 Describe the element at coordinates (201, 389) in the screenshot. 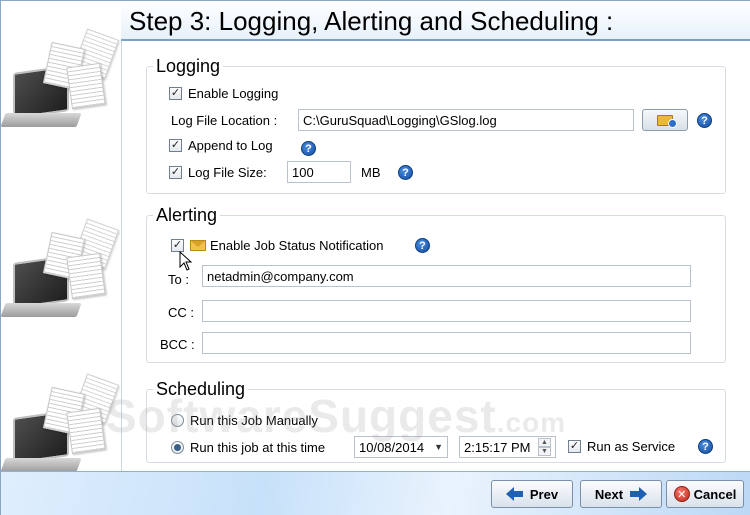

I see `scheduling-legend: Scheduling` at that location.